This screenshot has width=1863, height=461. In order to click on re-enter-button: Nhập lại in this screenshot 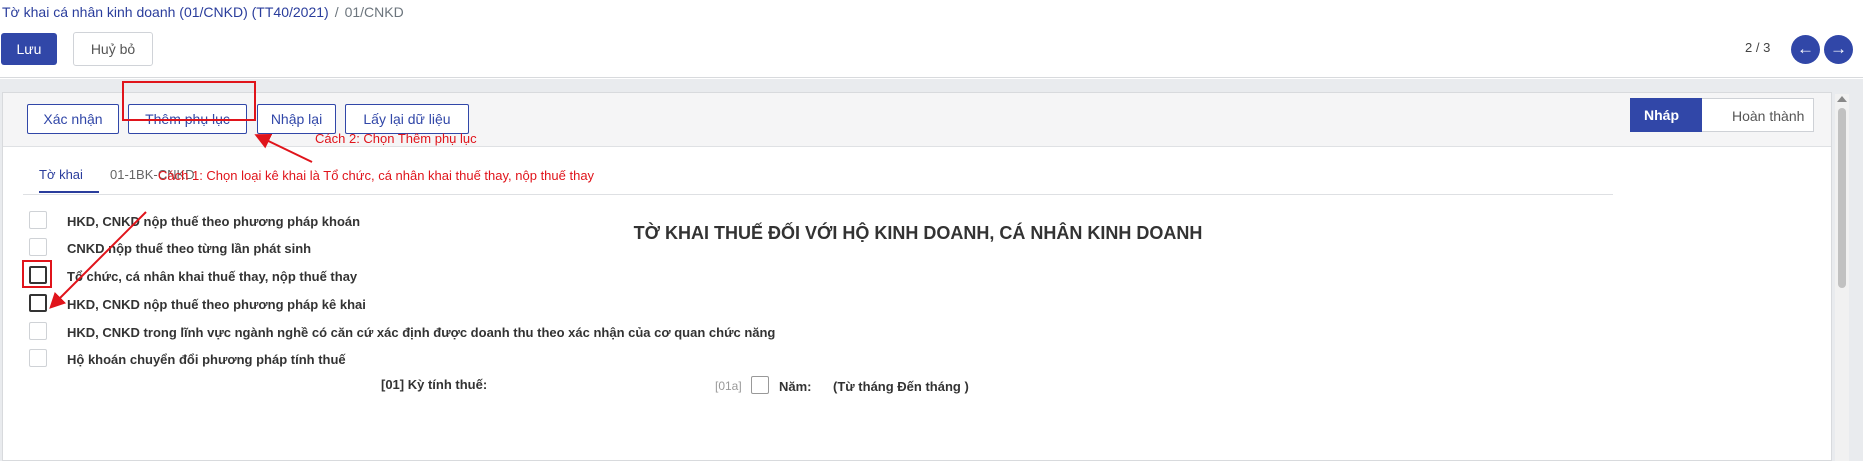, I will do `click(296, 119)`.